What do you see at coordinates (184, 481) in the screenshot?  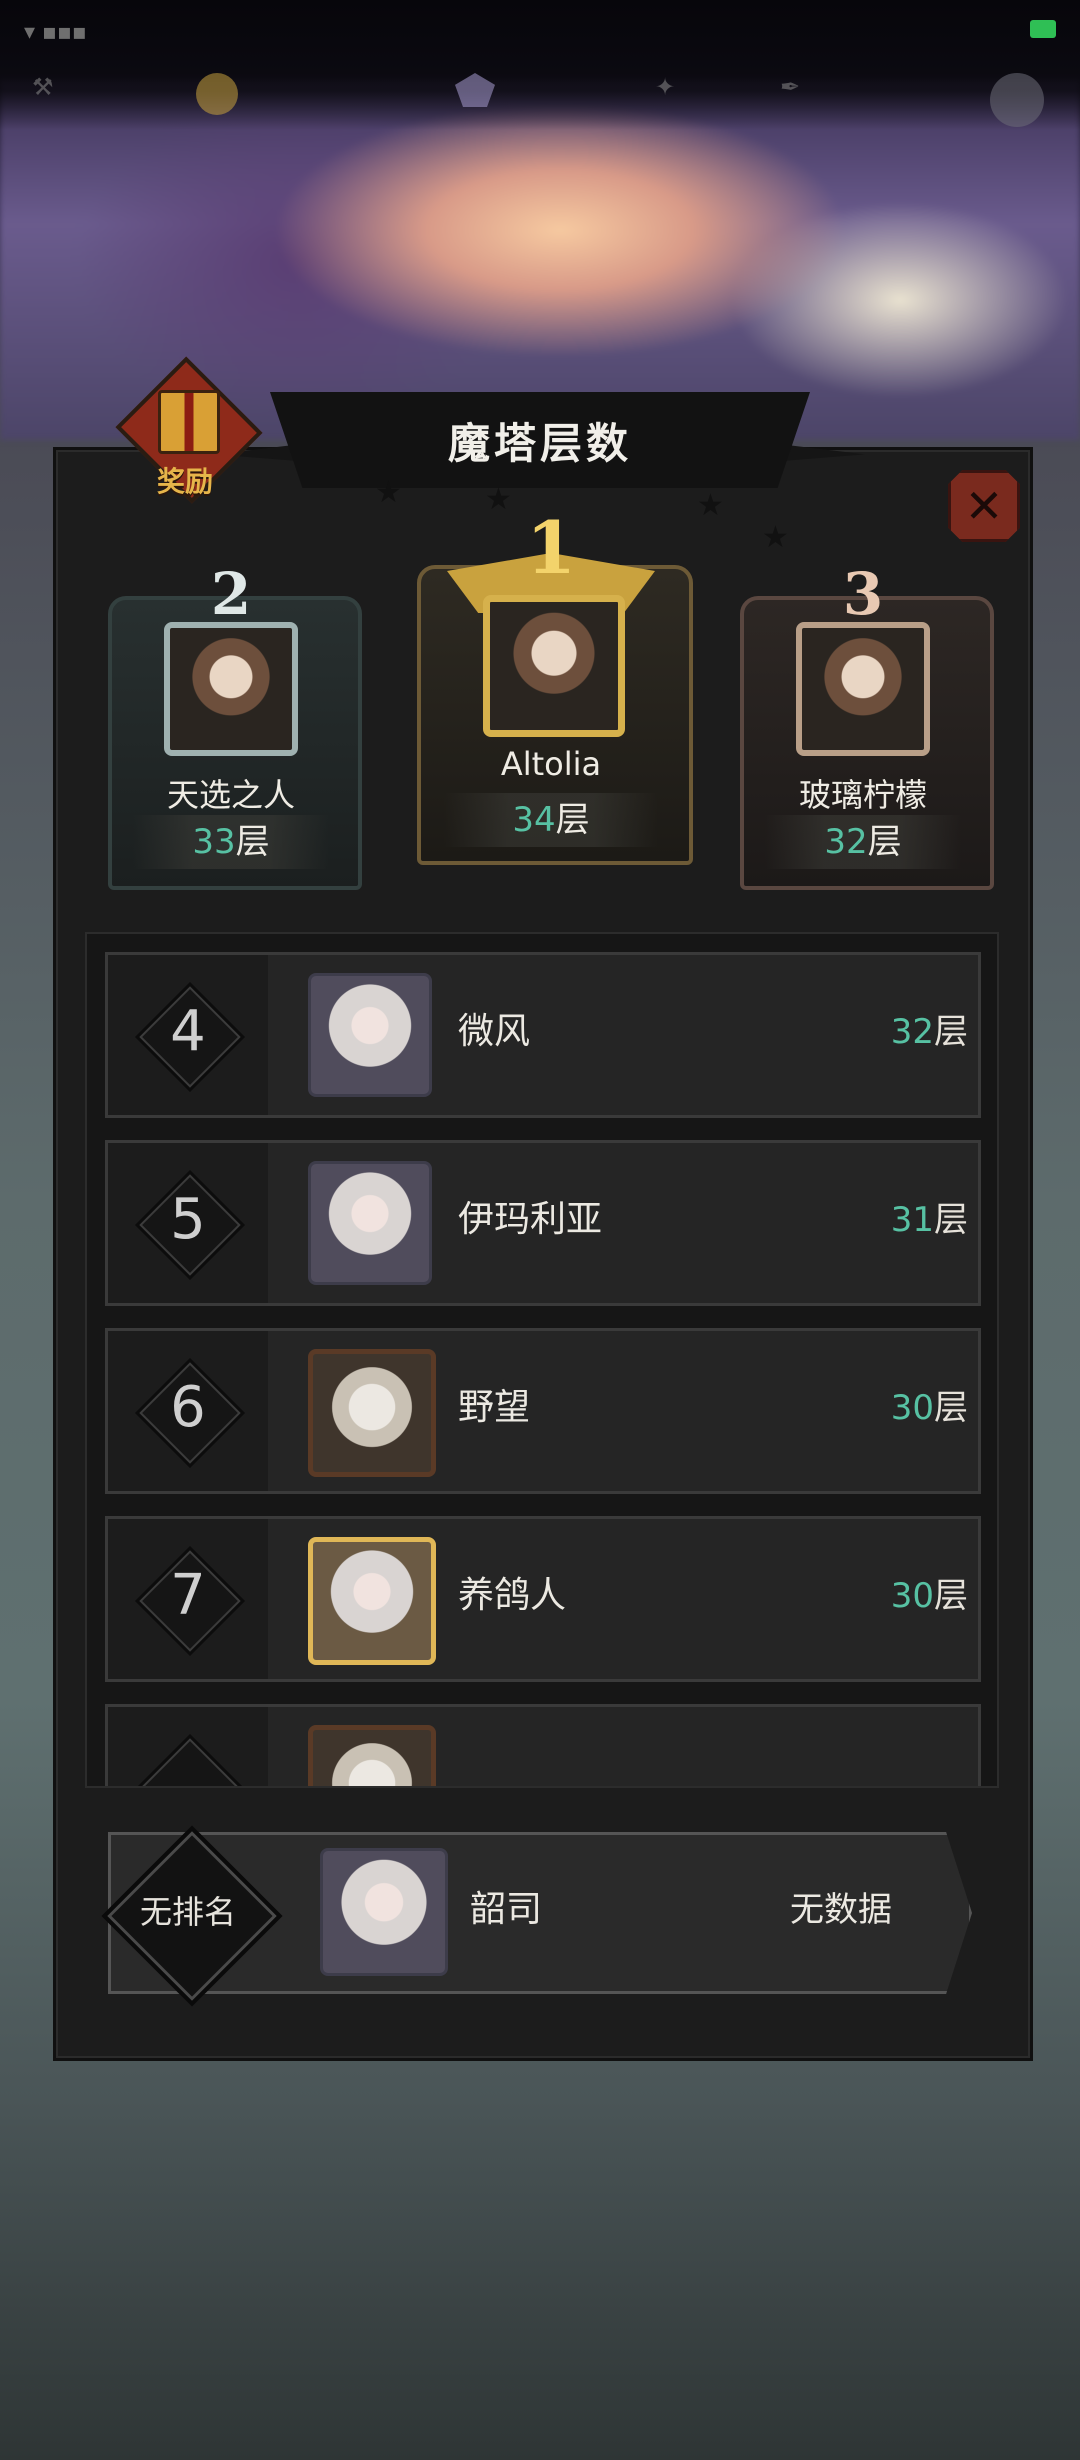 I see `reward-label: 奖励` at bounding box center [184, 481].